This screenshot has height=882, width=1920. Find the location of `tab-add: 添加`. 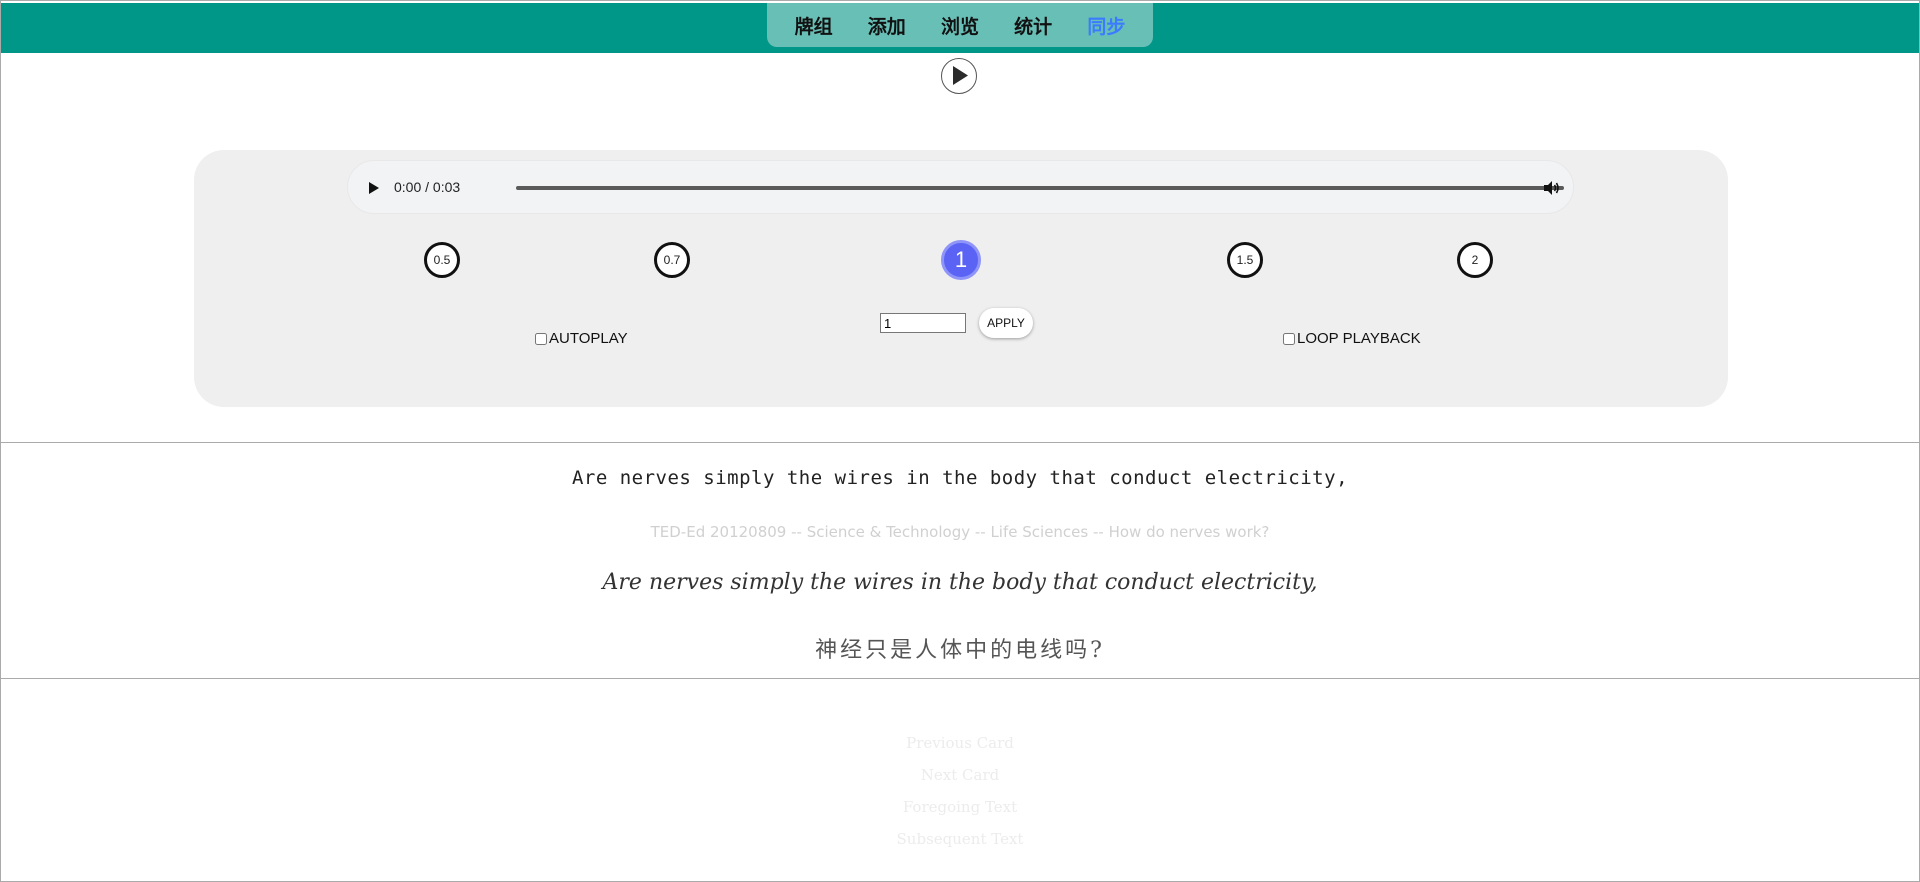

tab-add: 添加 is located at coordinates (887, 25).